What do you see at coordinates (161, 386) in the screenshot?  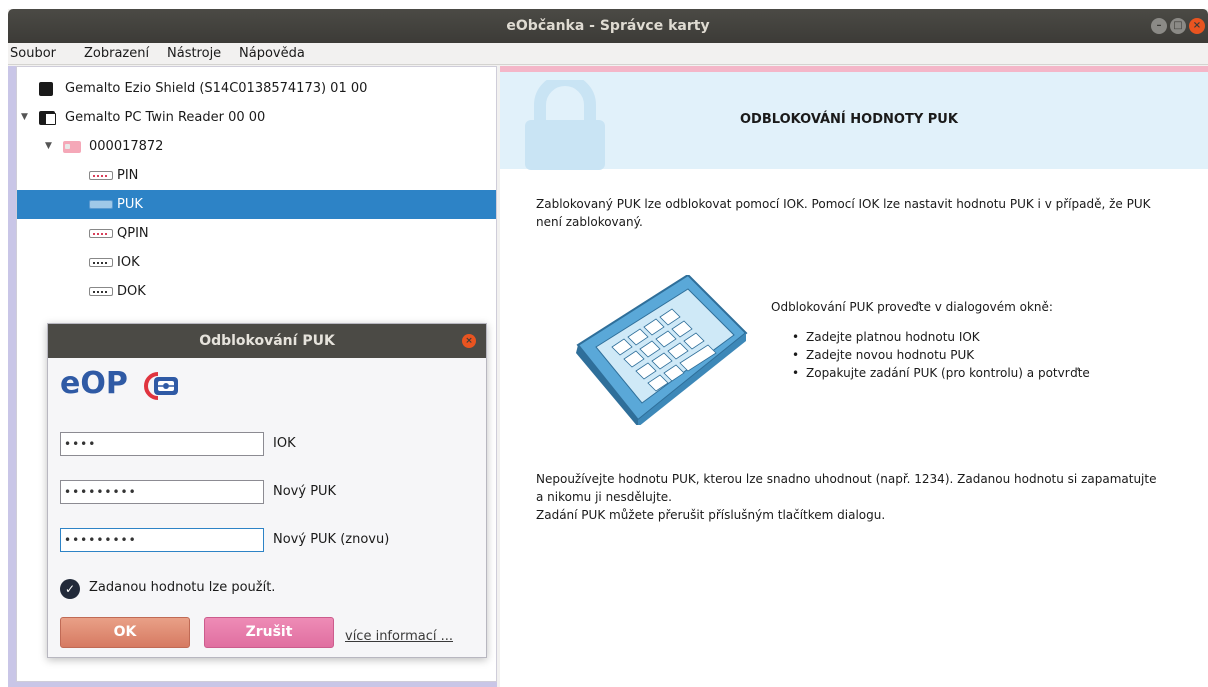 I see `chip-logo-icon` at bounding box center [161, 386].